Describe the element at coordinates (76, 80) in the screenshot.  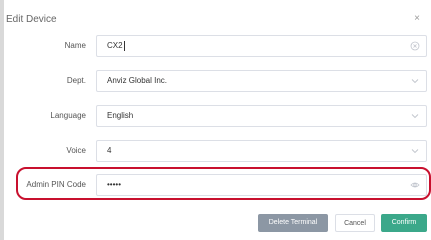
I see `dept-label: Dept.` at that location.